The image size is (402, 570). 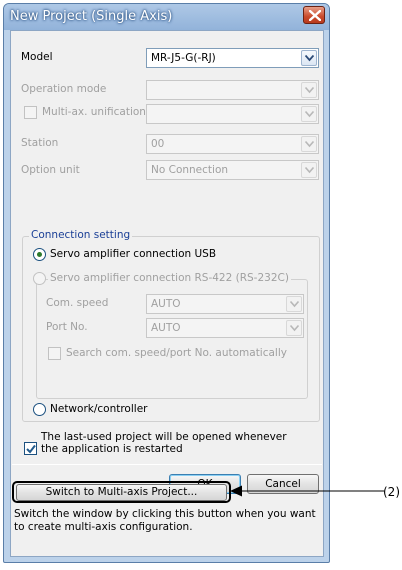 I want to click on last-used-project-checkbox, so click(x=30, y=448).